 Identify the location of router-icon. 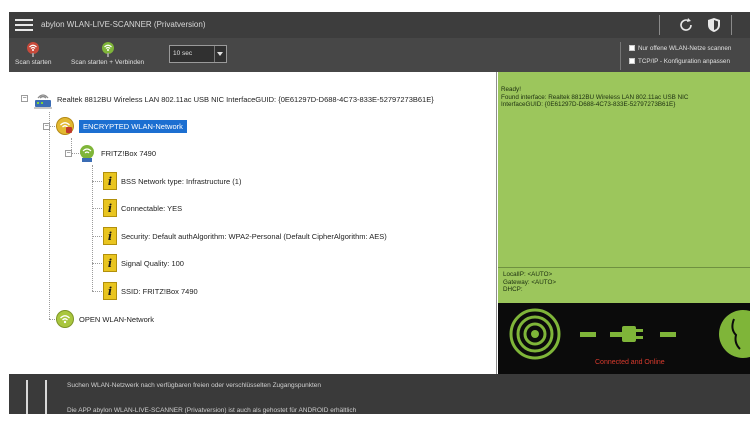
(43, 101).